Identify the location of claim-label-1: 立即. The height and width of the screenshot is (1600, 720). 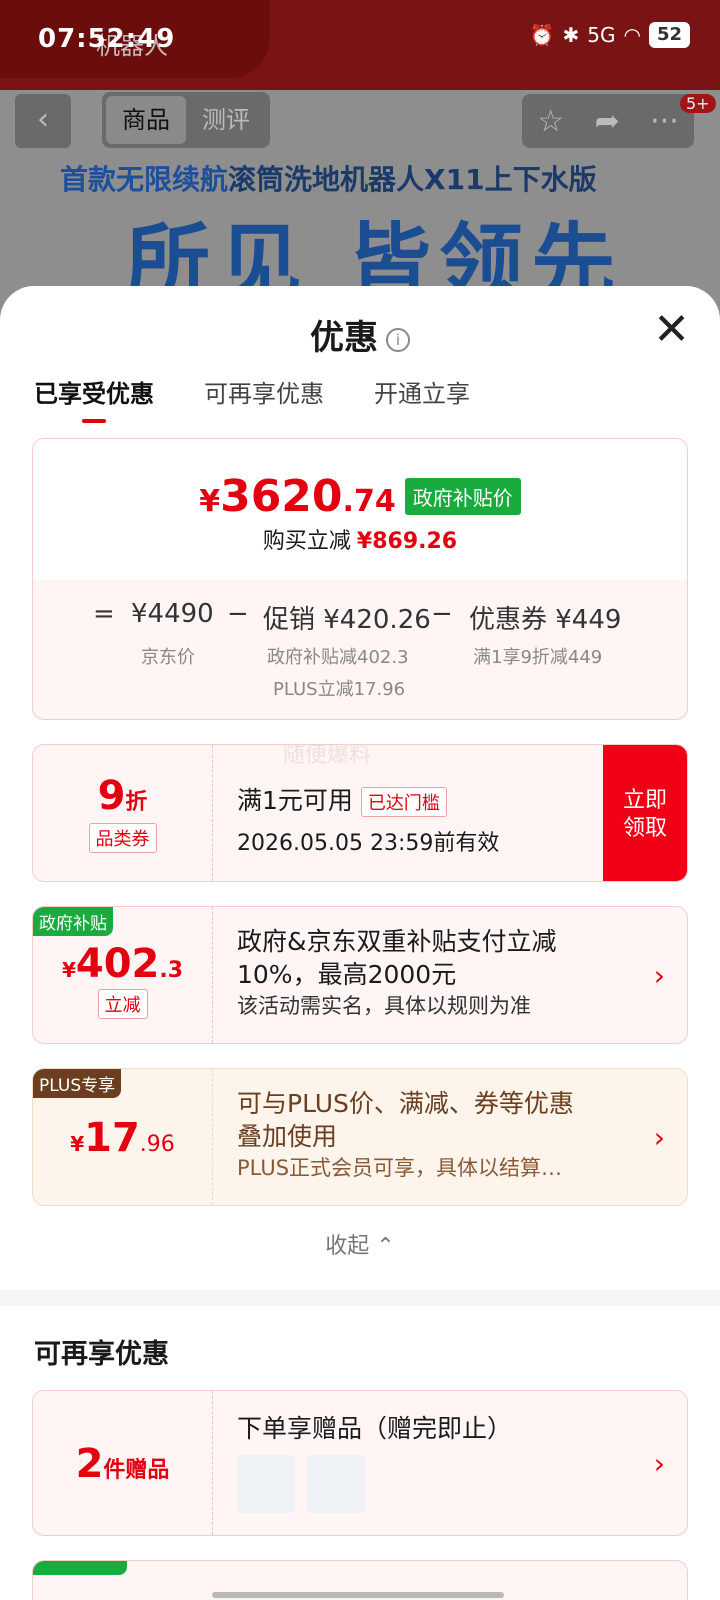
(644, 800).